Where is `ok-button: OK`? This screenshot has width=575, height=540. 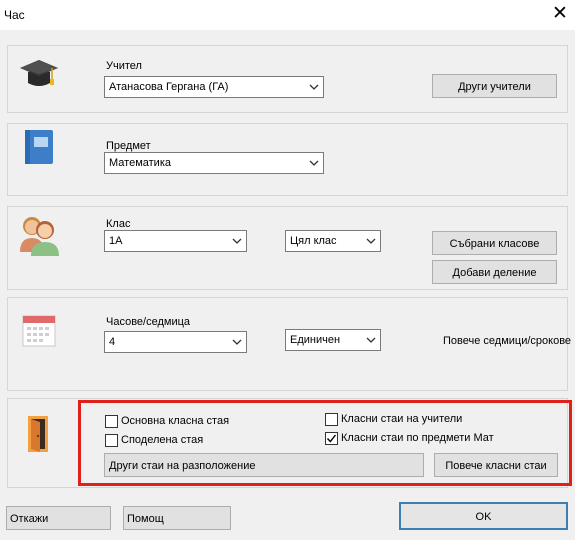 ok-button: OK is located at coordinates (483, 516).